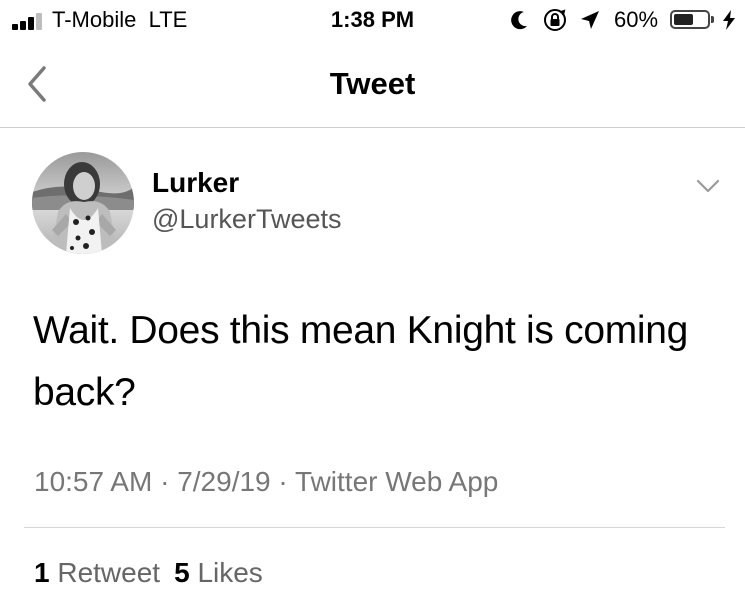 Image resolution: width=745 pixels, height=613 pixels. I want to click on rotation-lock-icon, so click(555, 20).